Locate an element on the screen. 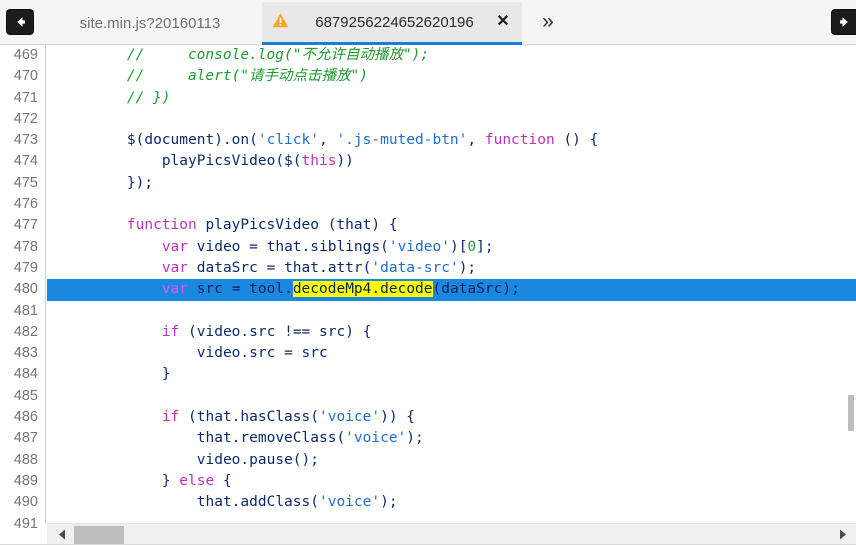 This screenshot has width=856, height=545. back-button is located at coordinates (20, 22).